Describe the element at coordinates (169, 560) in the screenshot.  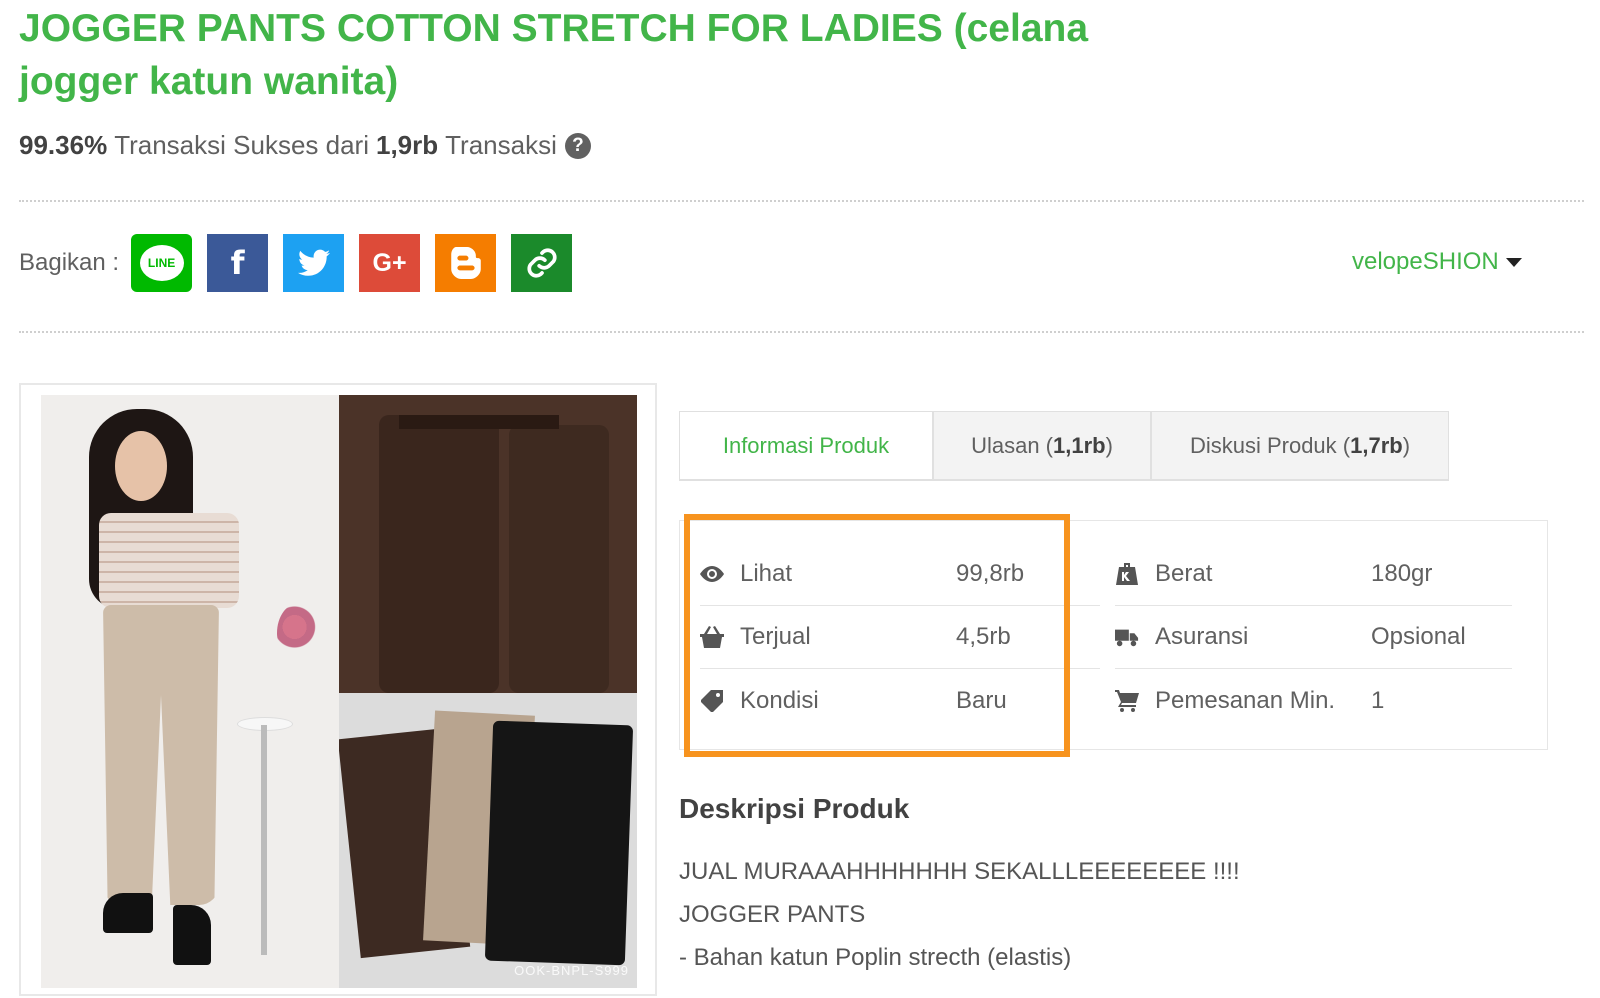
I see `model-top` at that location.